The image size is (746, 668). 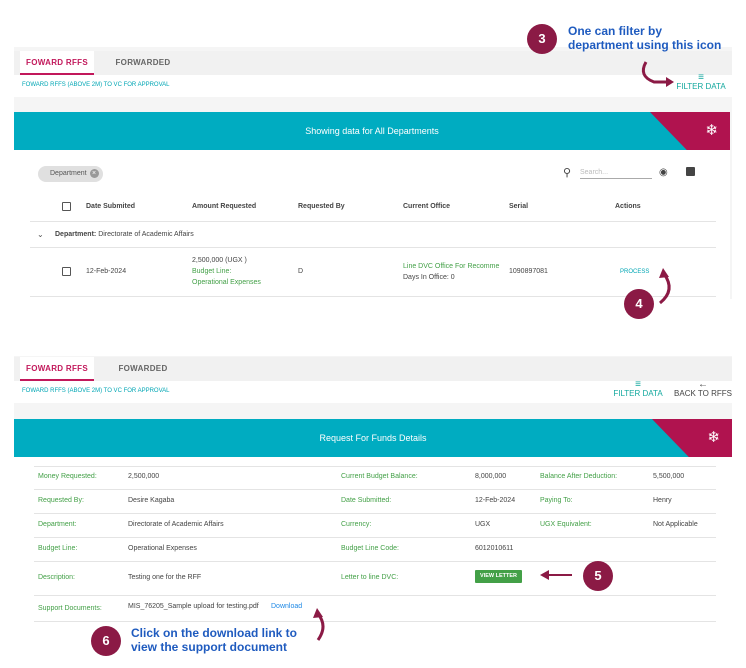 I want to click on step-6-badge: 6, so click(x=106, y=641).